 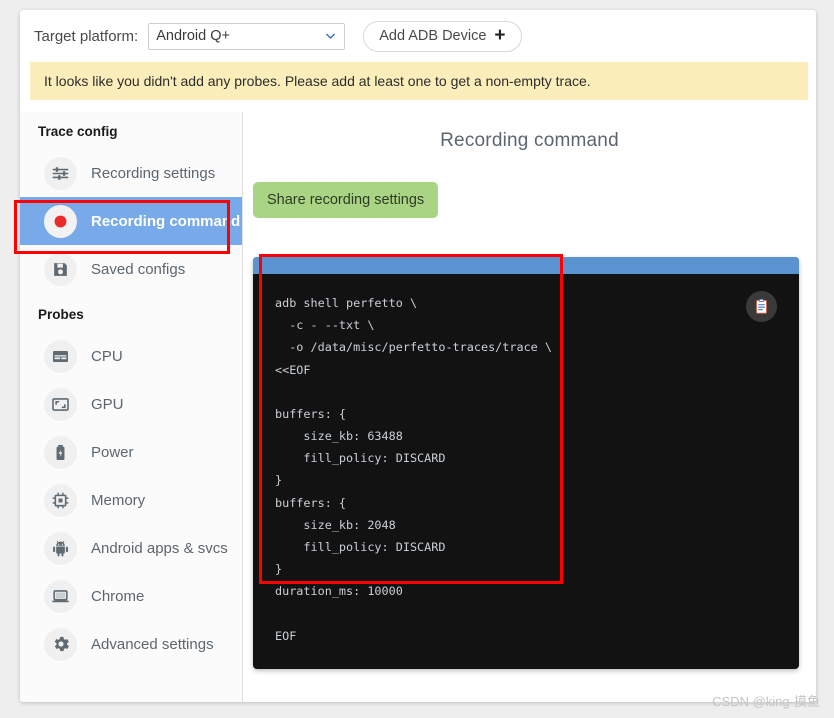 What do you see at coordinates (60, 269) in the screenshot?
I see `save-disk-icon` at bounding box center [60, 269].